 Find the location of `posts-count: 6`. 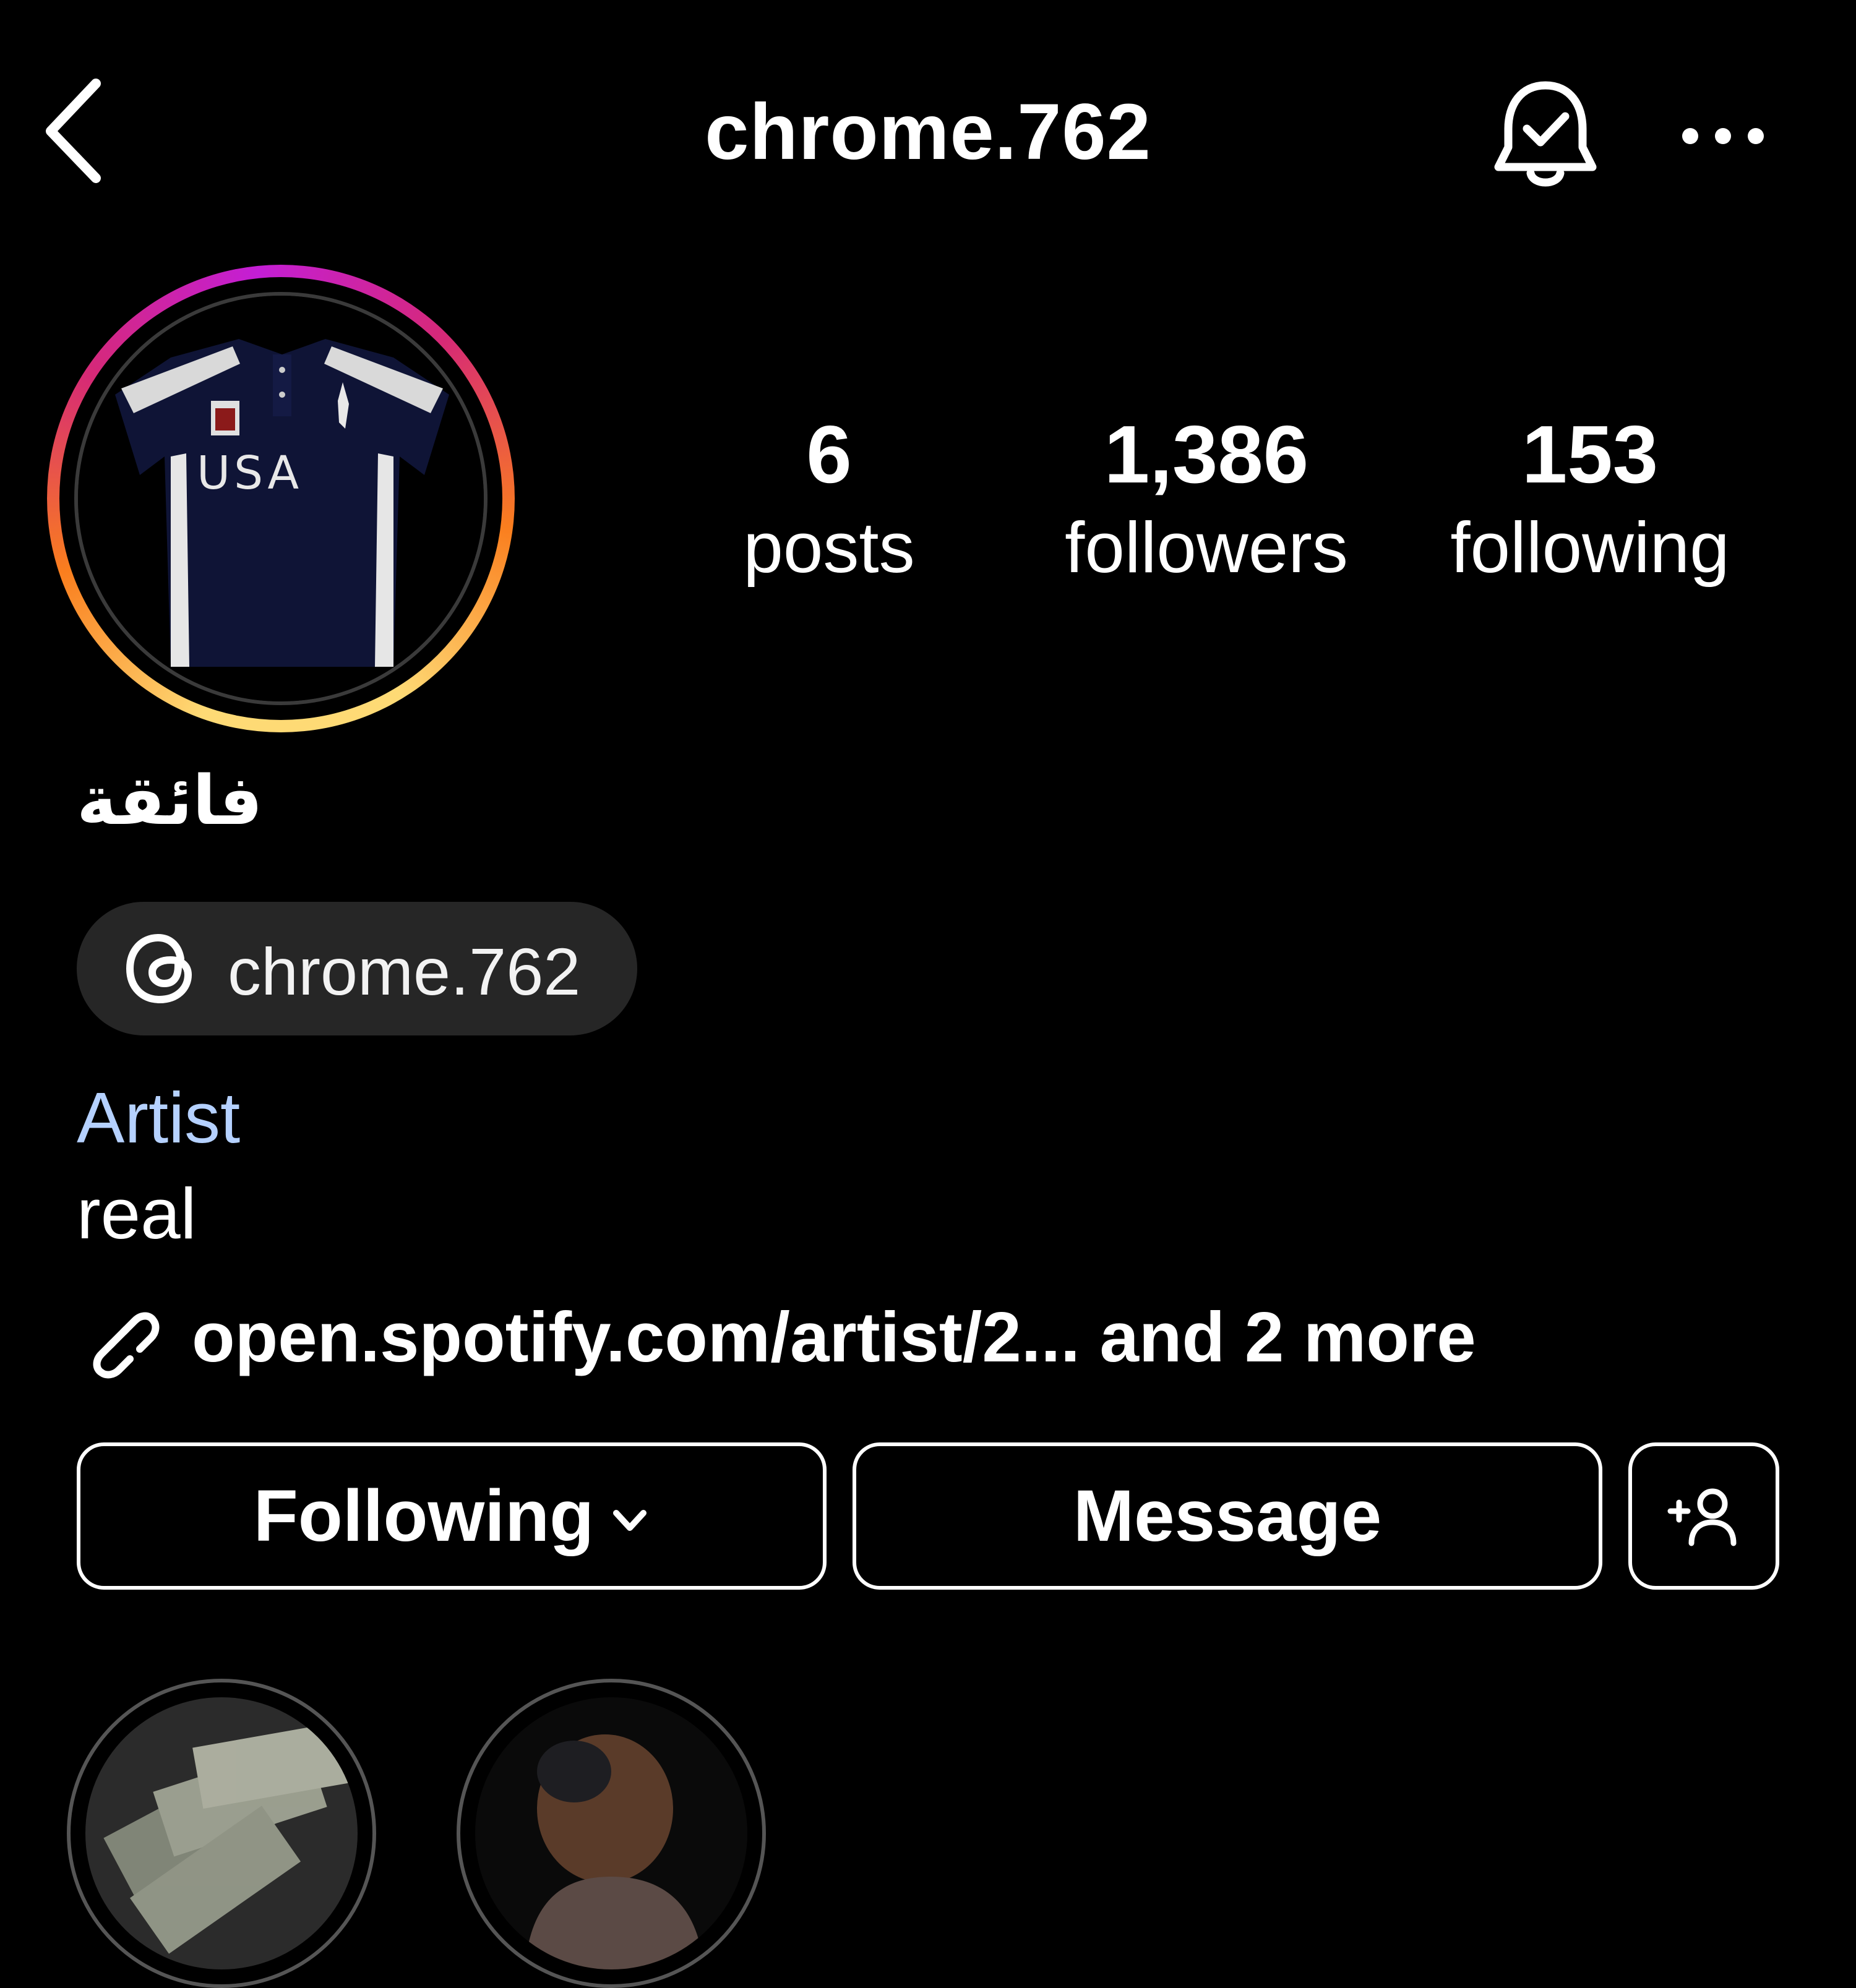

posts-count: 6 is located at coordinates (829, 455).